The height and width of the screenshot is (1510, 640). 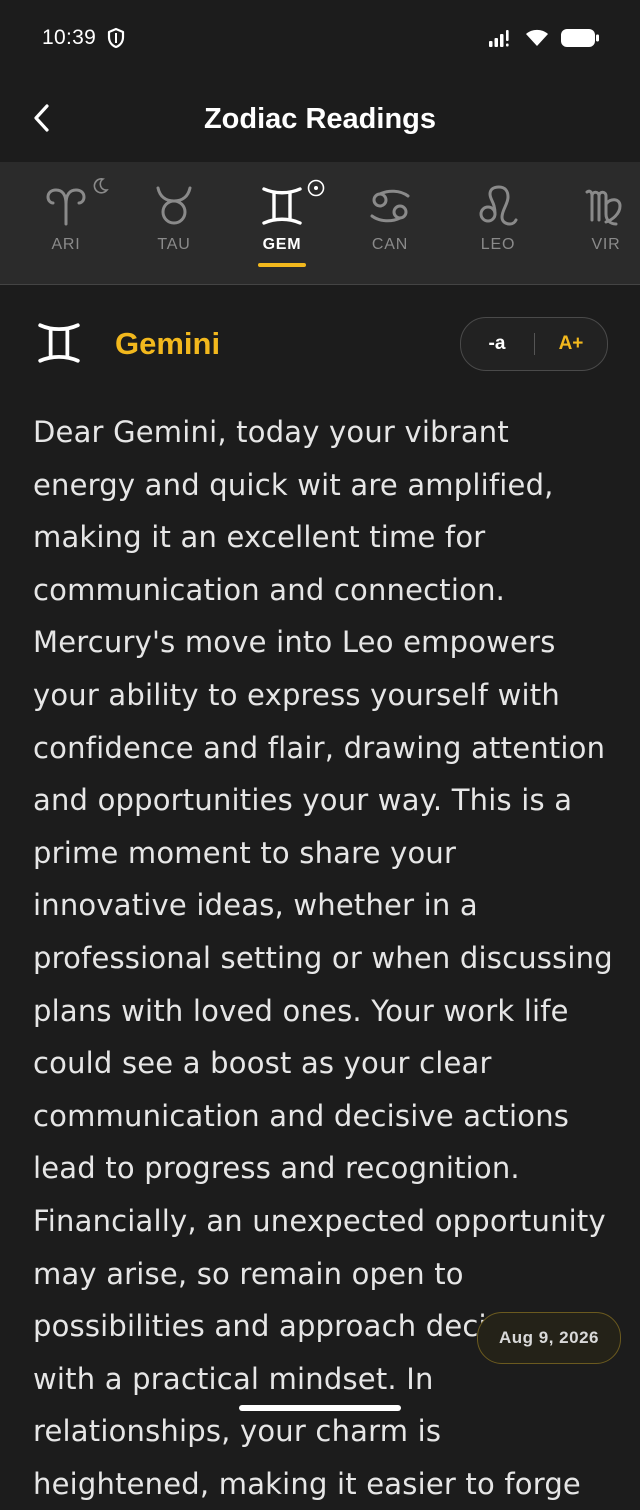 I want to click on active-tab-indicator, so click(x=282, y=265).